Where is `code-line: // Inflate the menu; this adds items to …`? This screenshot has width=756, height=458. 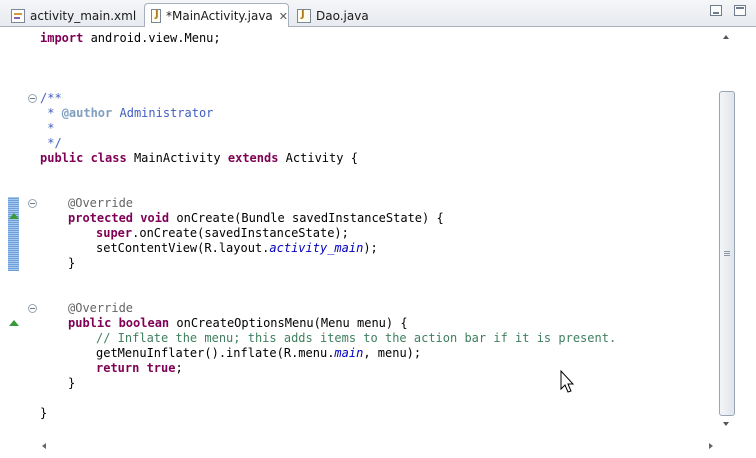 code-line: // Inflate the menu; this adds items to … is located at coordinates (356, 338).